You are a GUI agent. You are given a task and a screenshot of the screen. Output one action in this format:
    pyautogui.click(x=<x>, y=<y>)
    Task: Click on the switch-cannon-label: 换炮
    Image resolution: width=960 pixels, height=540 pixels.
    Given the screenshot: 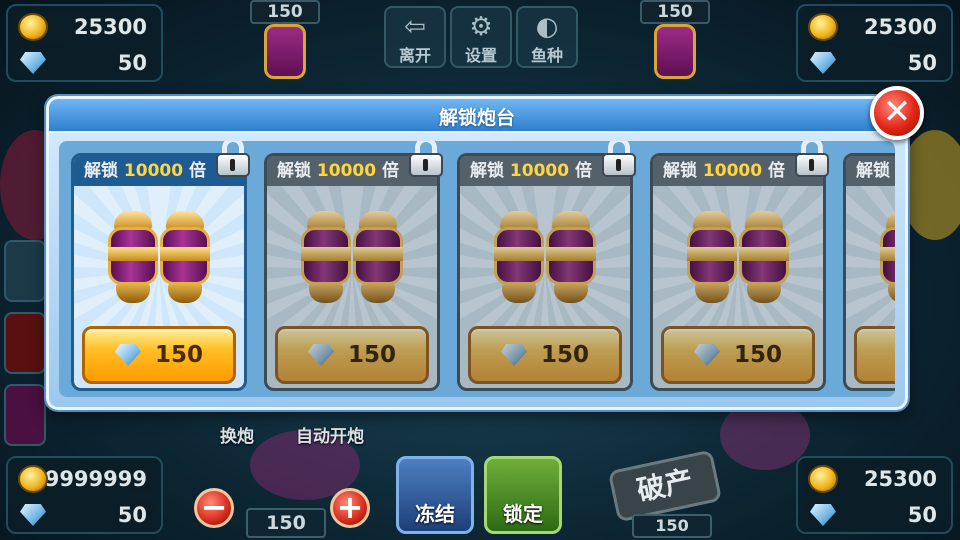 What is the action you would take?
    pyautogui.click(x=237, y=434)
    